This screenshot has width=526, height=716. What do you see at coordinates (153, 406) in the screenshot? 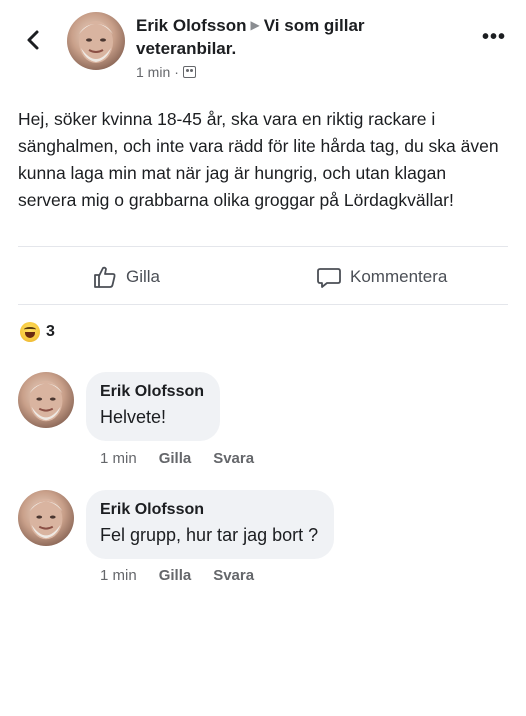
I see `comment-bubble: Erik Olofsson Helvete!` at bounding box center [153, 406].